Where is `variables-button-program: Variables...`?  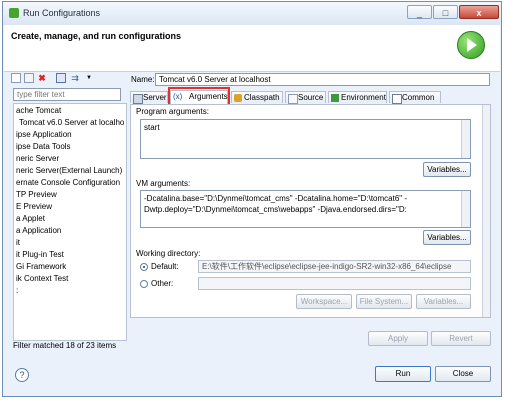 variables-button-program: Variables... is located at coordinates (447, 169).